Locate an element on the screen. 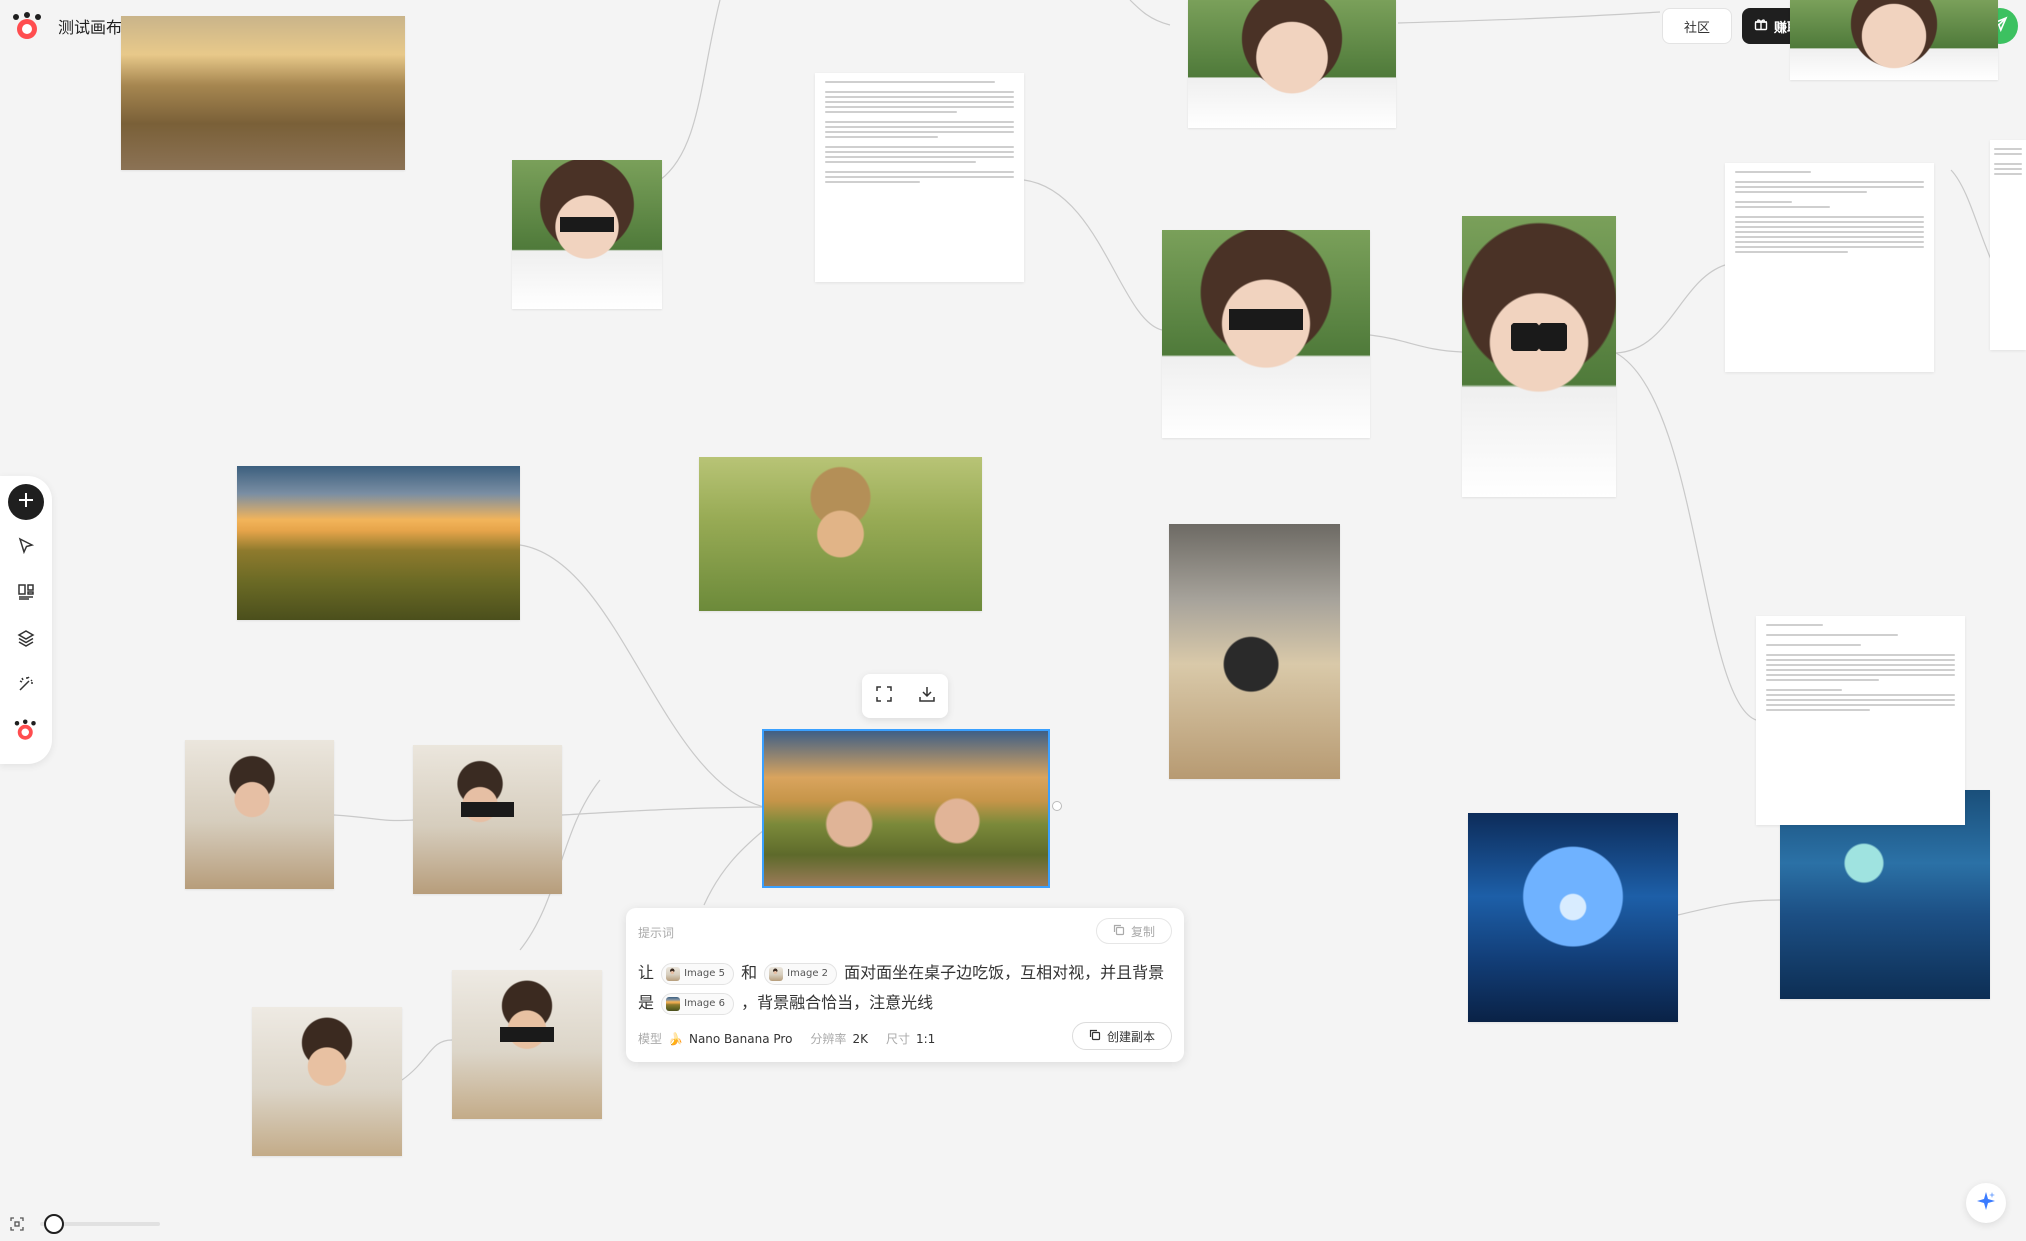  fullscreen-icon is located at coordinates (884, 696).